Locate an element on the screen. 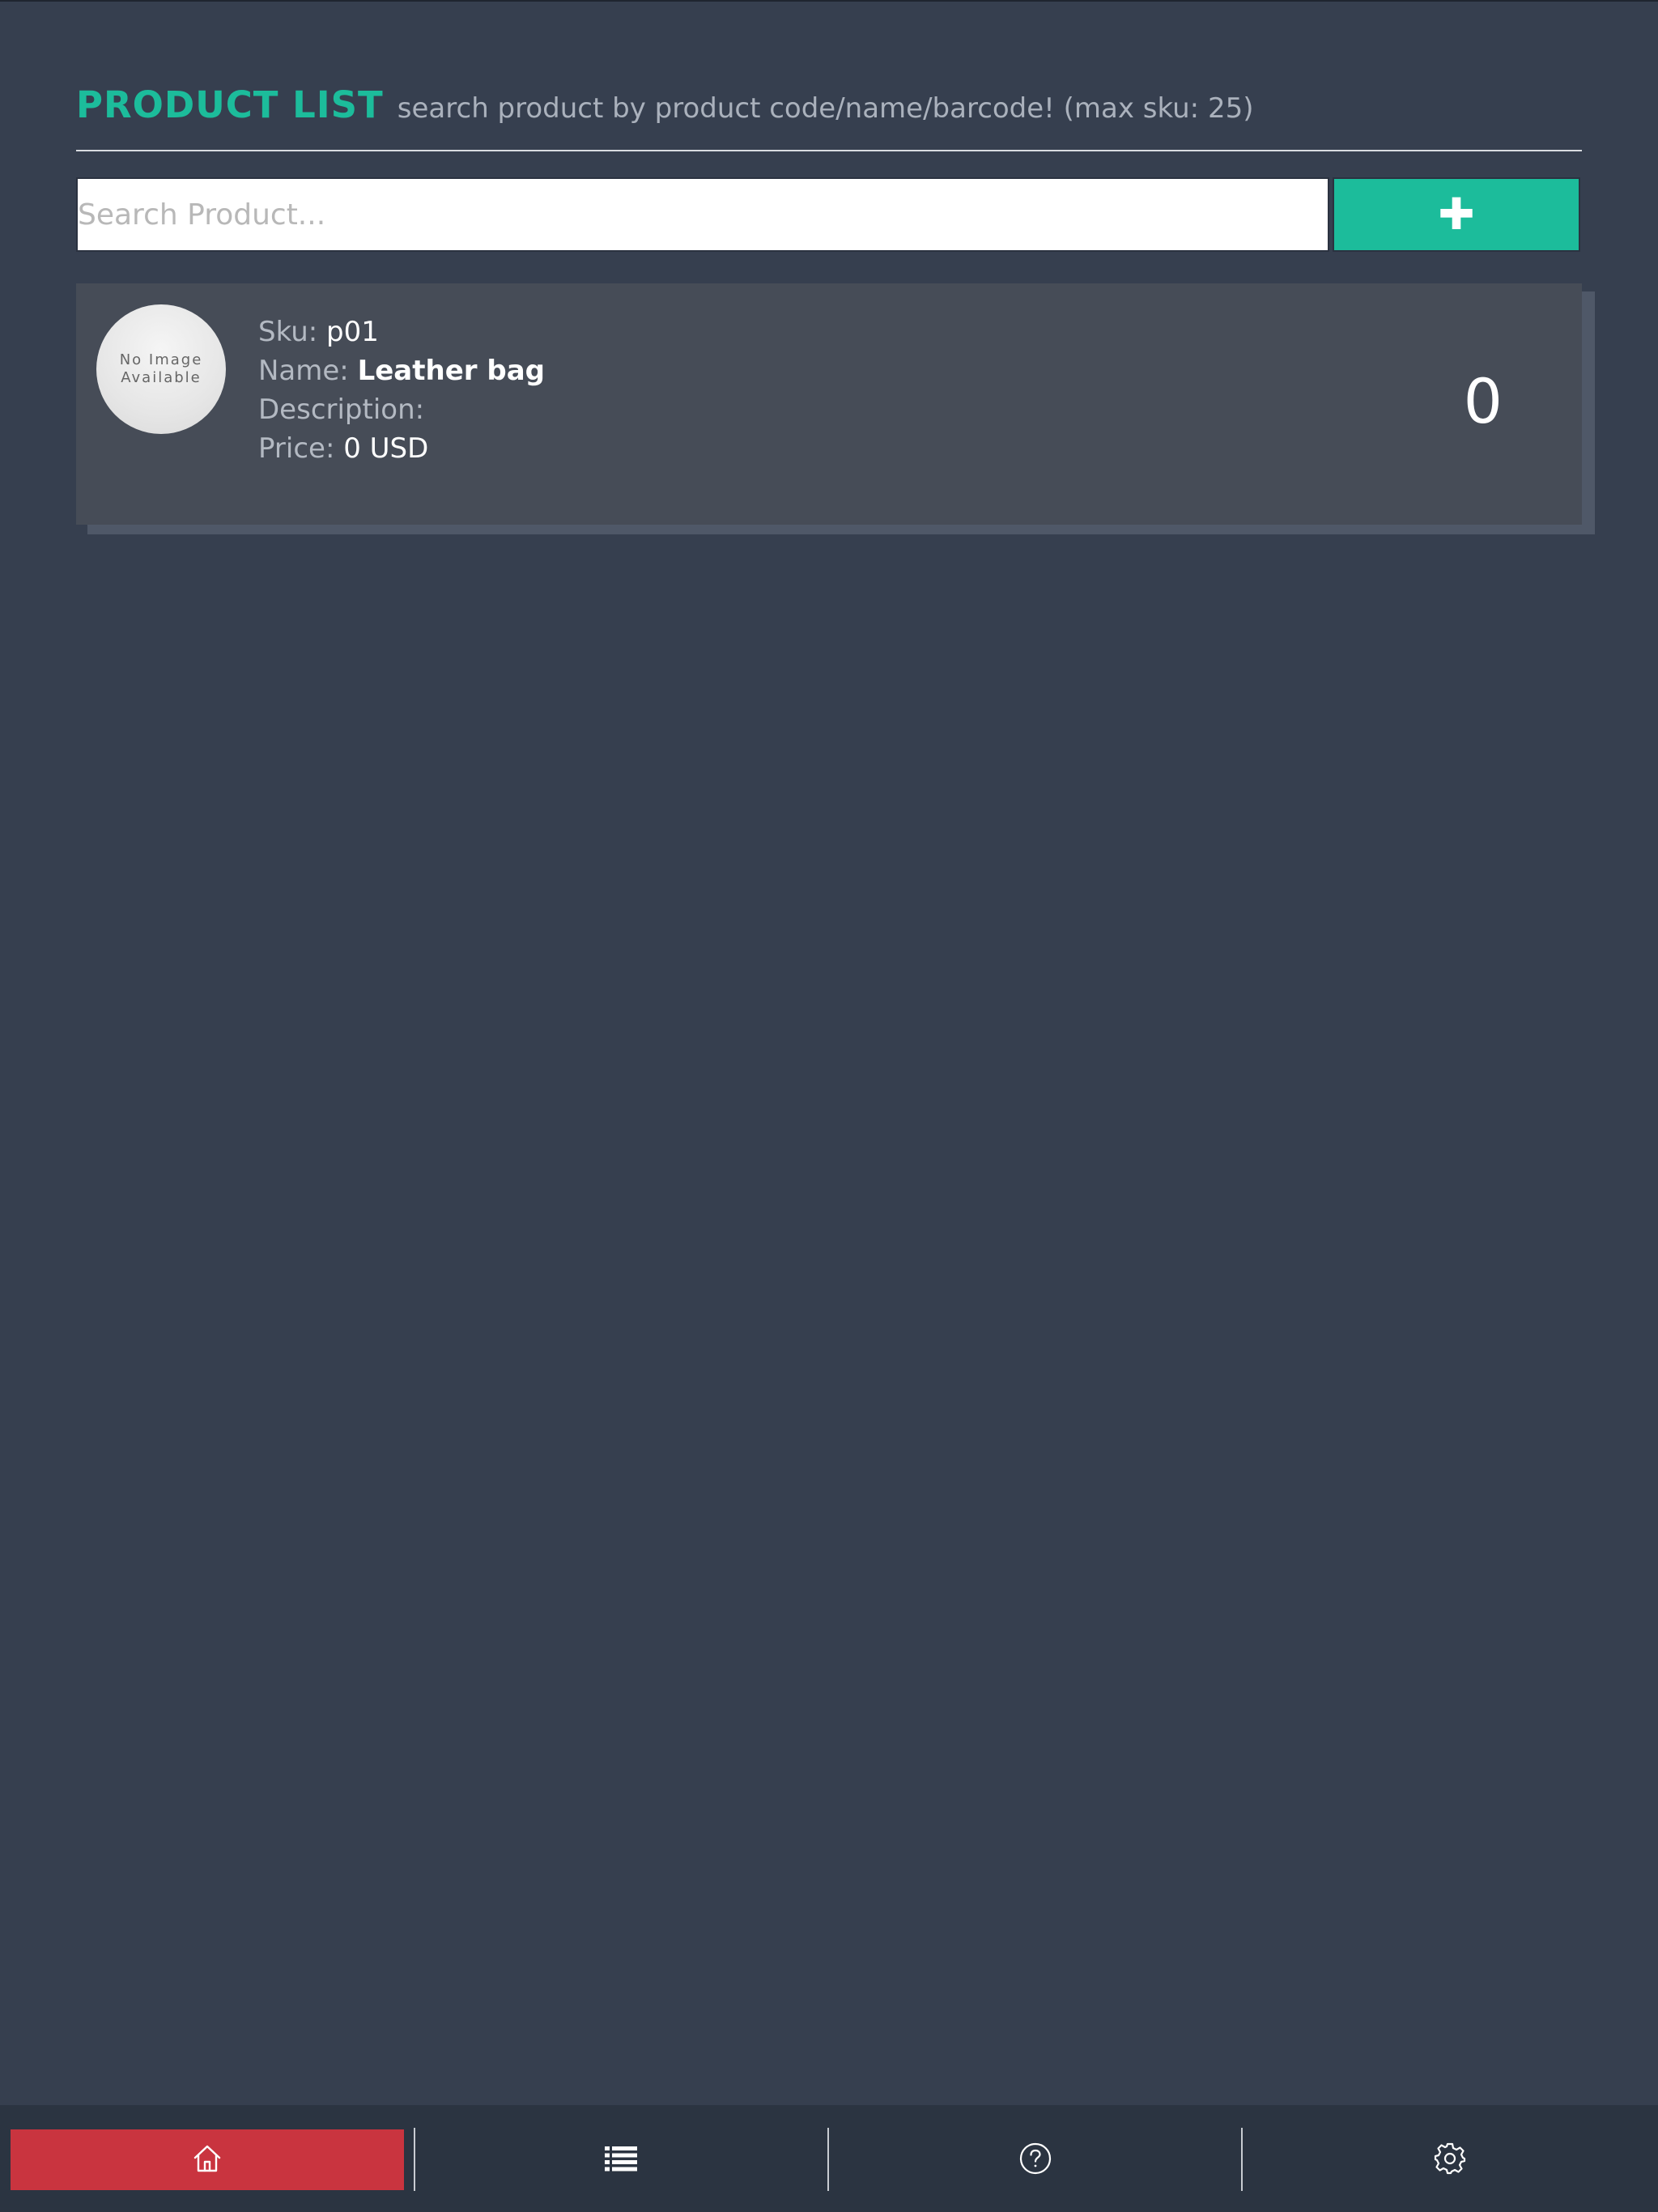 The height and width of the screenshot is (2212, 1658). product-image: No Image Available is located at coordinates (161, 369).